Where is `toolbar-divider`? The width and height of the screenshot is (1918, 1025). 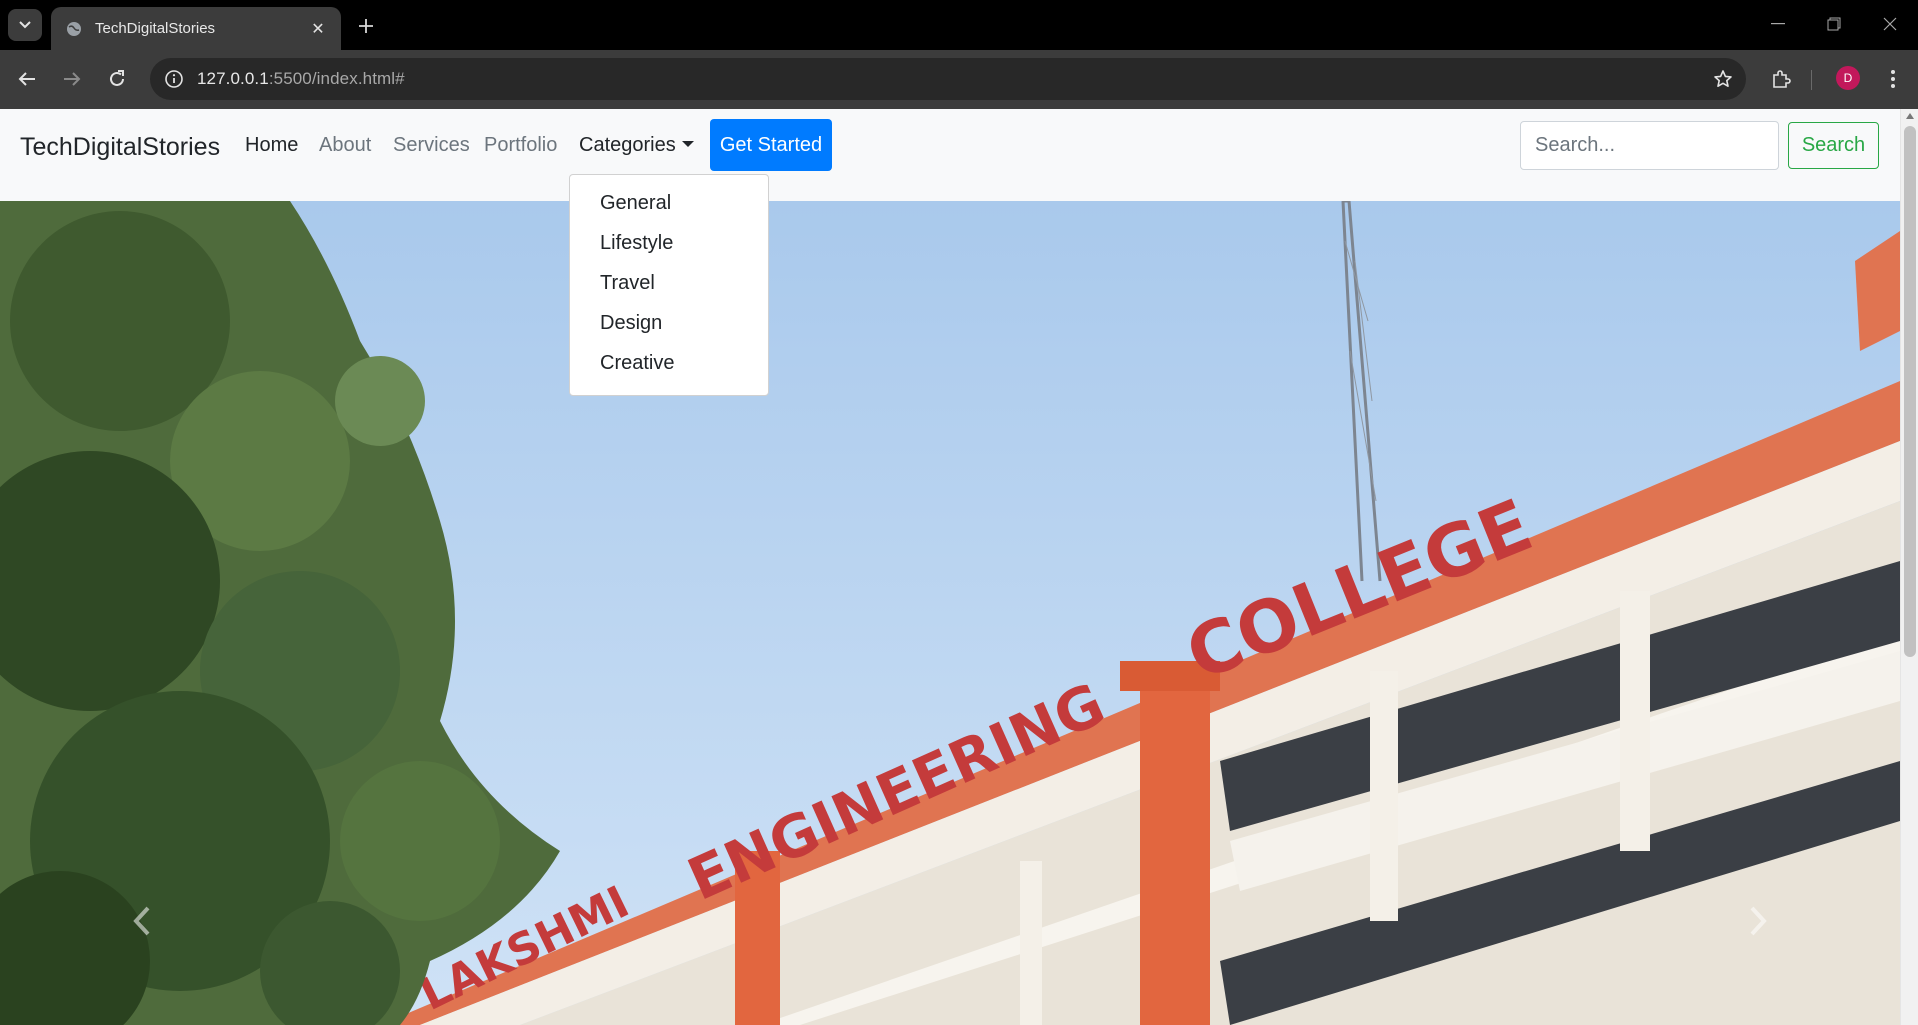
toolbar-divider is located at coordinates (1811, 80).